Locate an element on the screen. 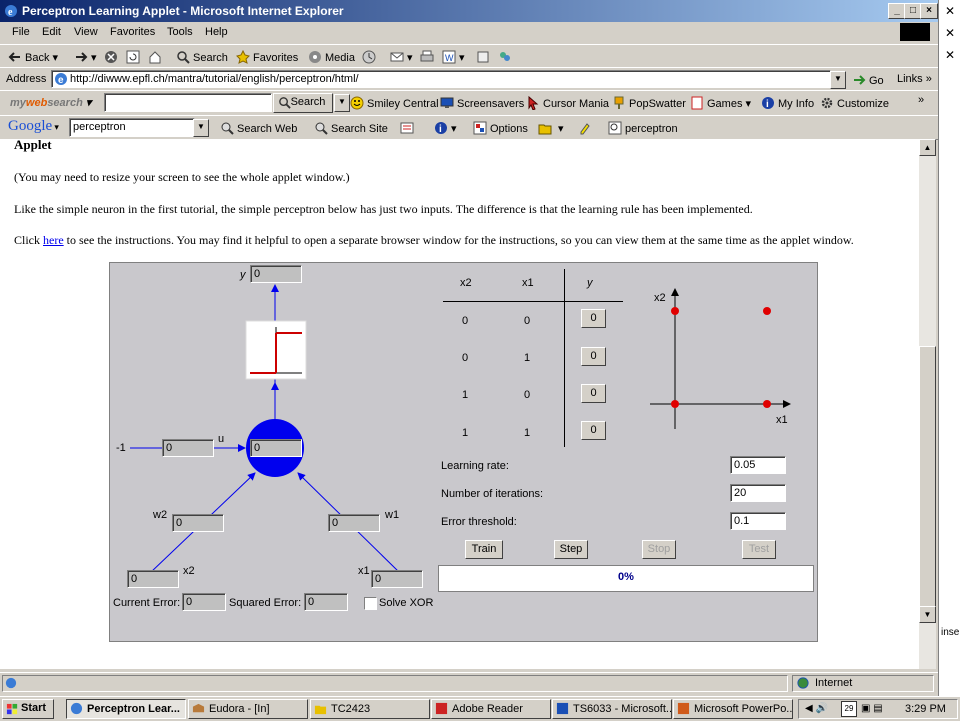  google-logo: Google ▾ is located at coordinates (33, 126).